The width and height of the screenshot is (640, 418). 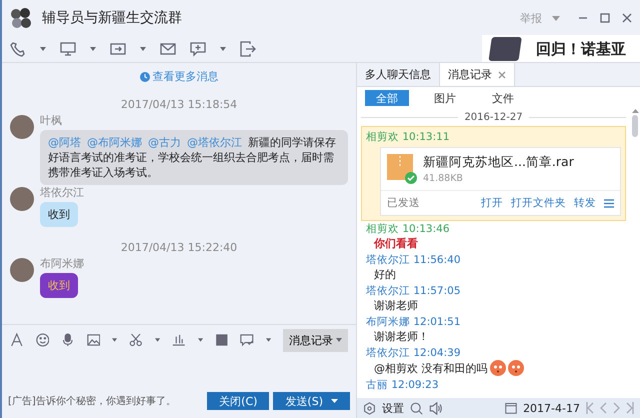 I want to click on message-history-button: 消息记录, so click(x=315, y=340).